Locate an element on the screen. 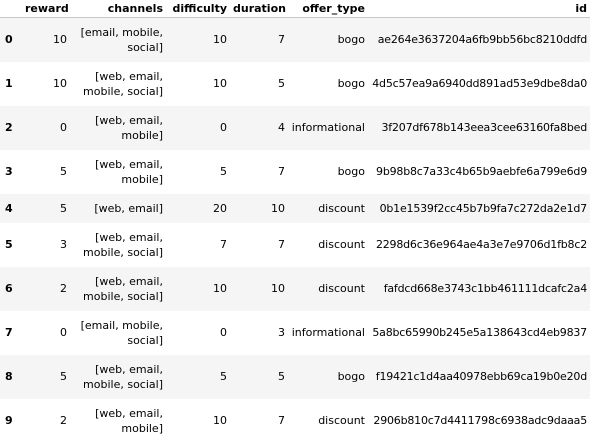 The width and height of the screenshot is (604, 442). offer-type-cell: informational is located at coordinates (328, 332).